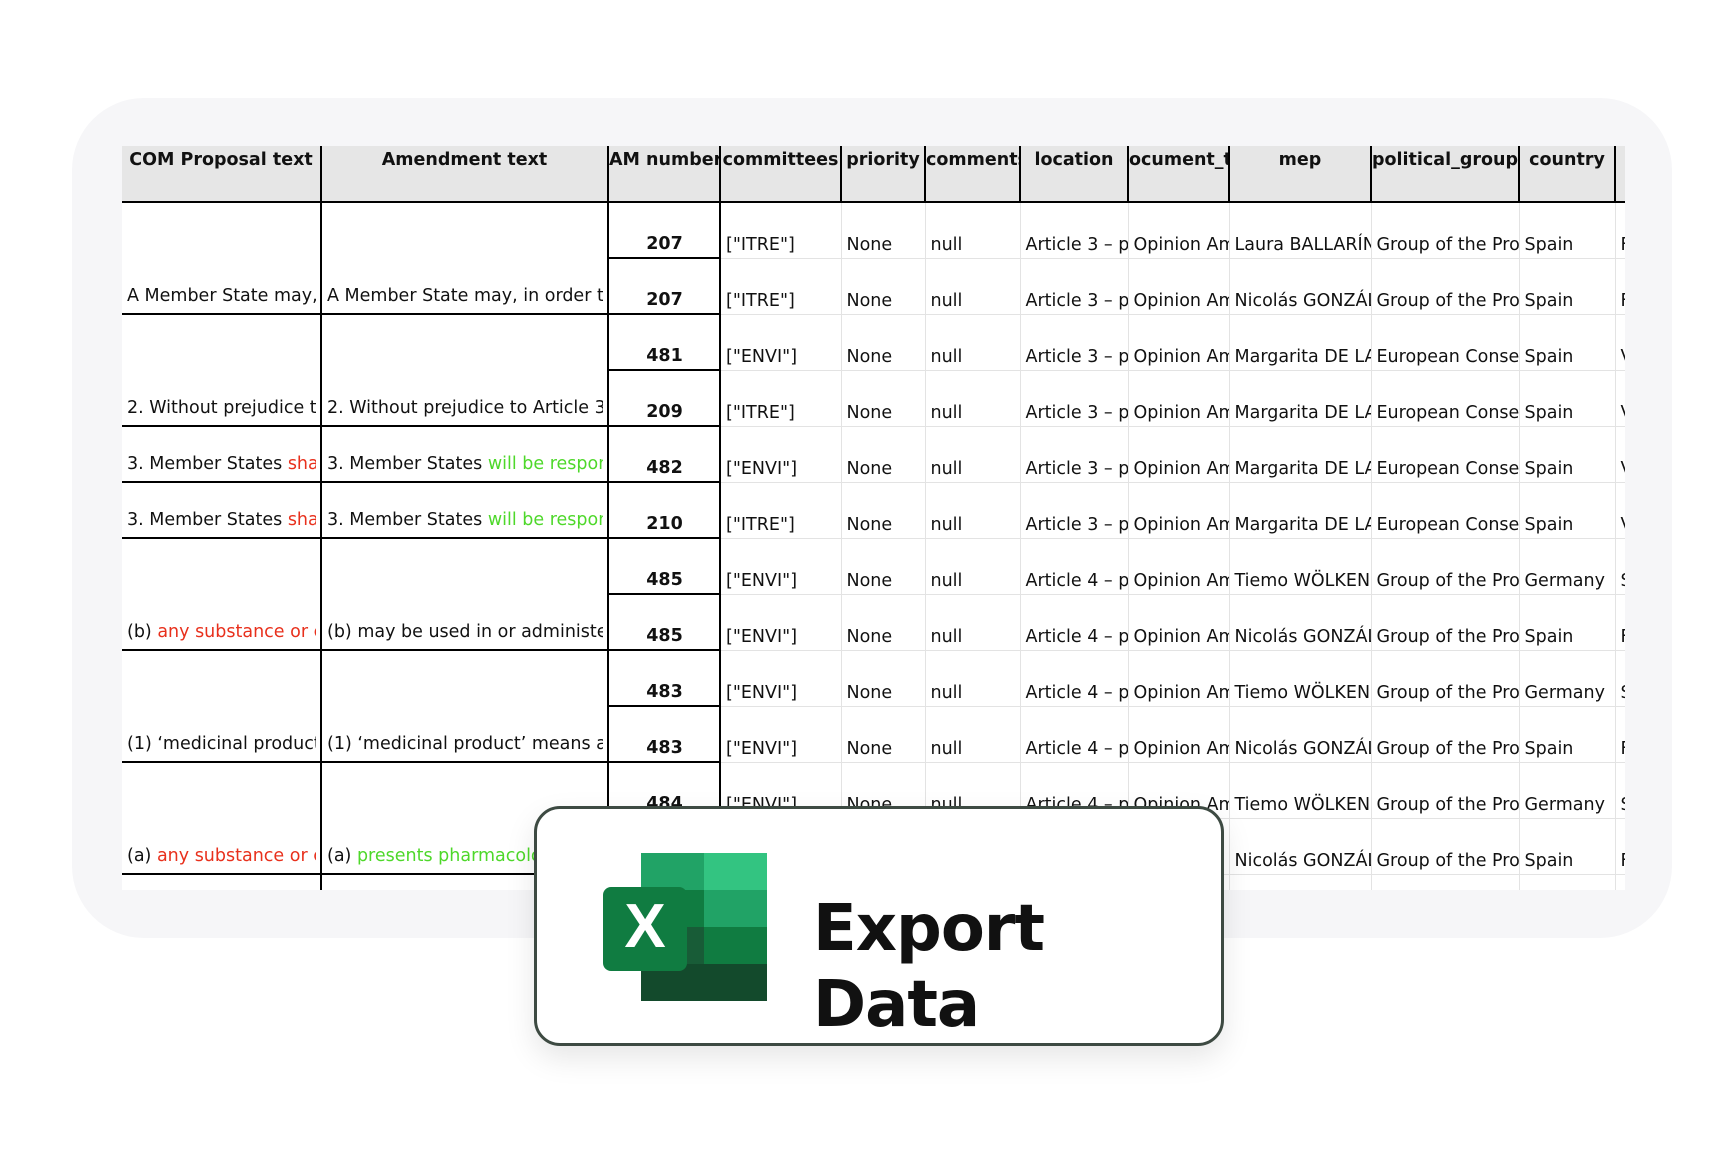  Describe the element at coordinates (972, 174) in the screenshot. I see `column-header: comments` at that location.